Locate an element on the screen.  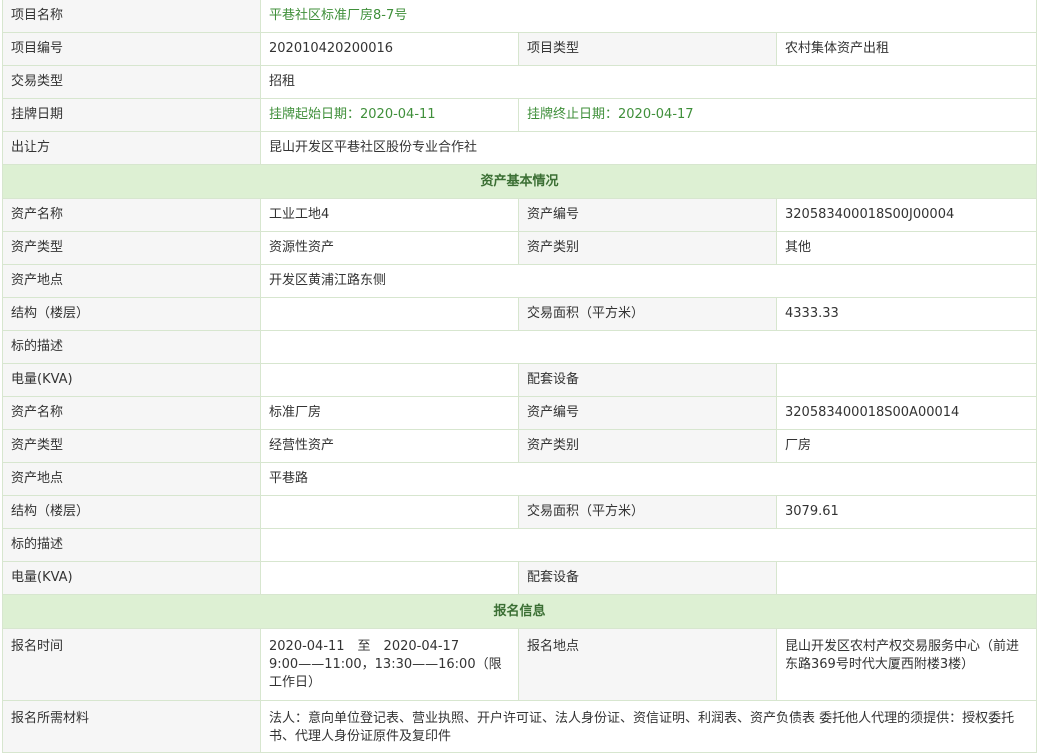
registration-place-label: 报名地点 is located at coordinates (647, 664).